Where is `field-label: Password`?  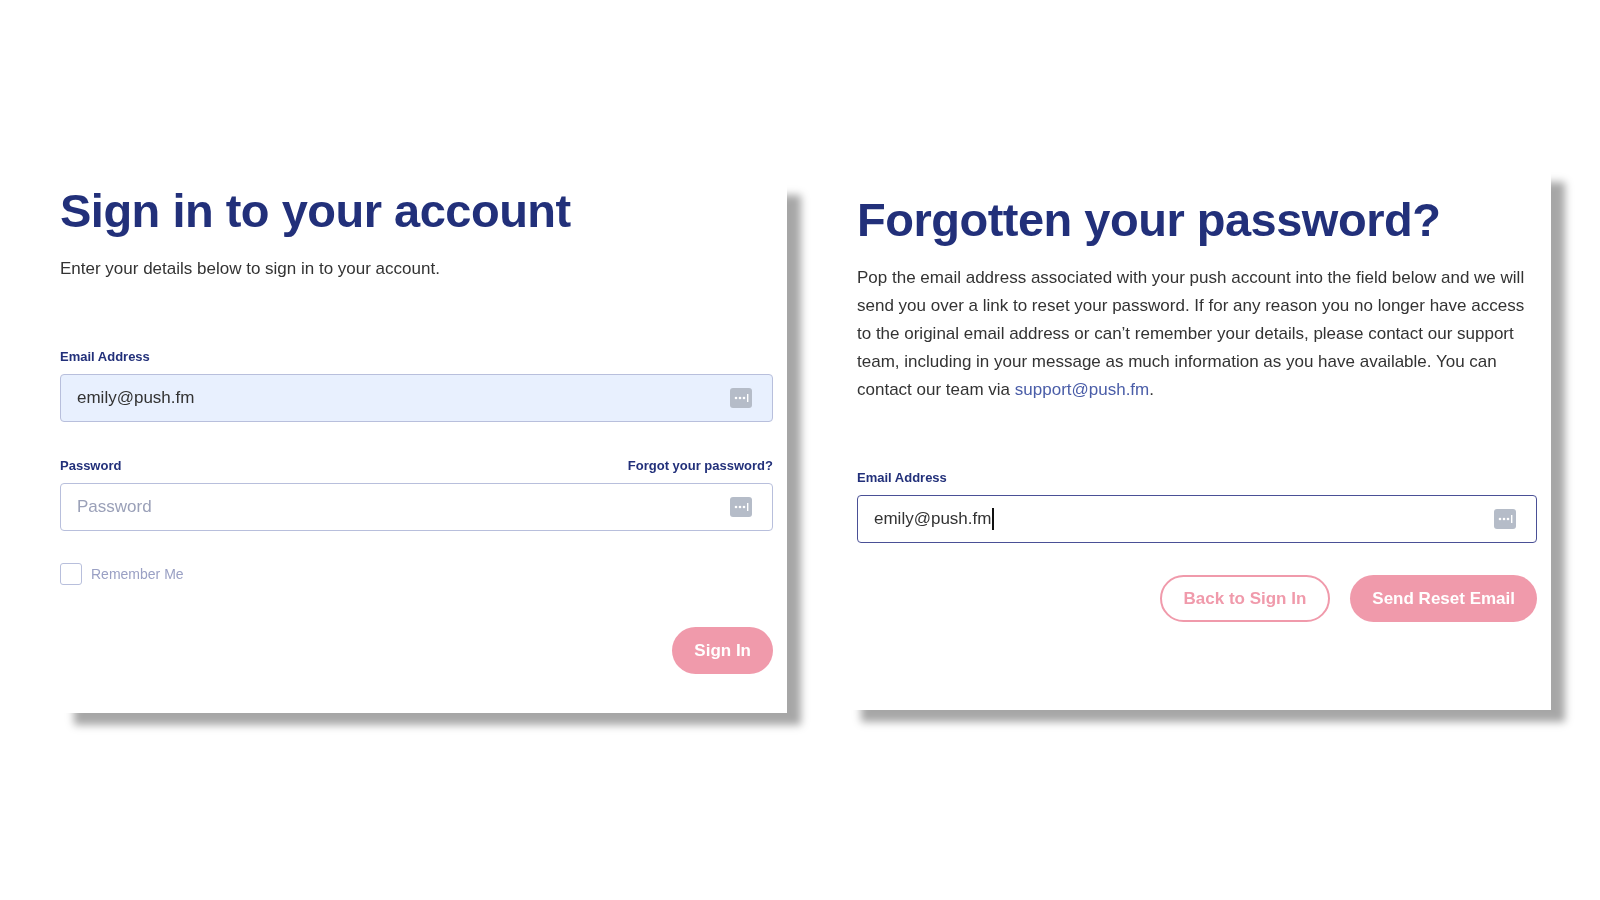 field-label: Password is located at coordinates (91, 466).